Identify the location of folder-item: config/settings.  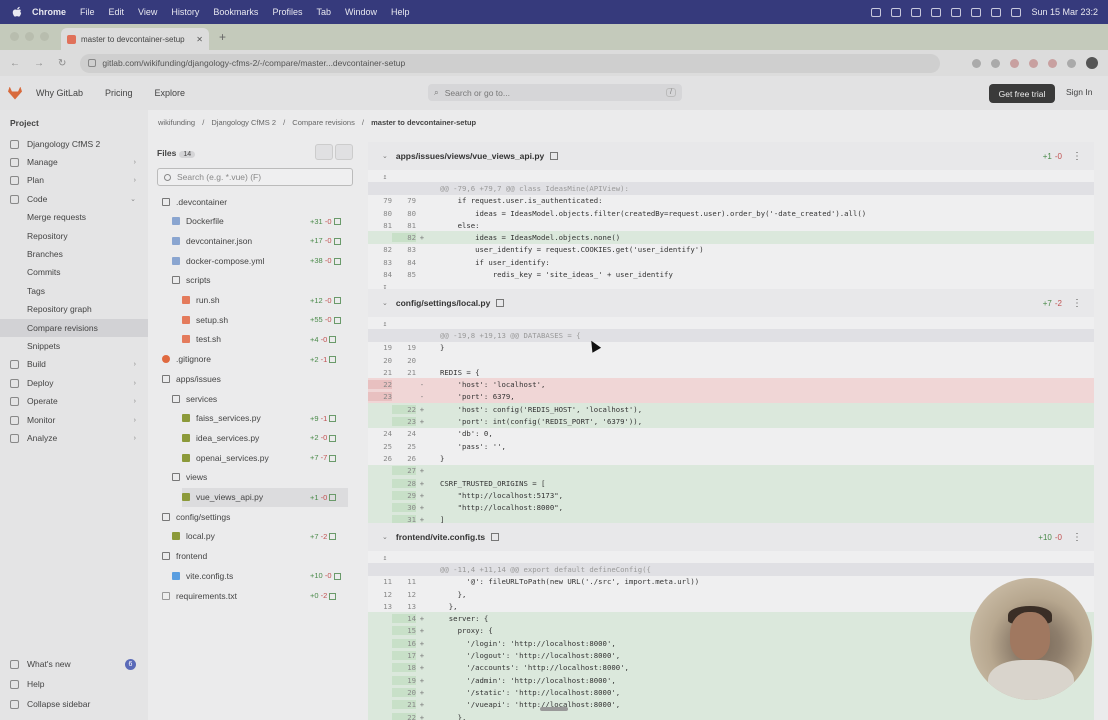
(255, 516).